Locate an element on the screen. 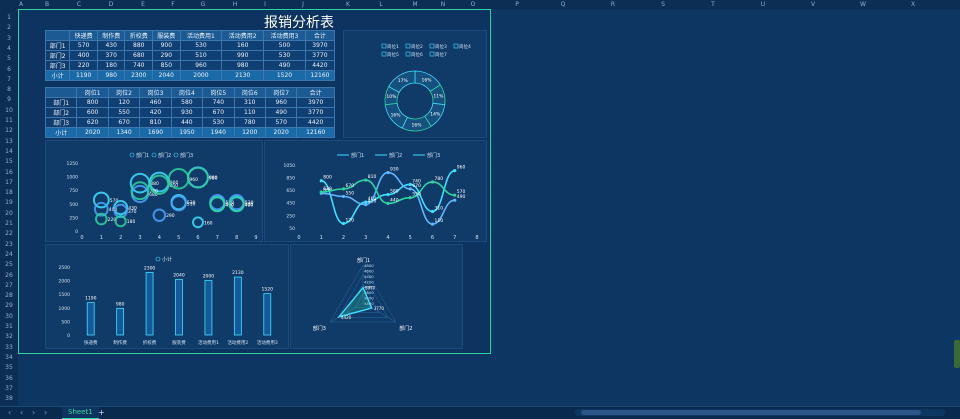  row-header-34: 34 is located at coordinates (9, 357).